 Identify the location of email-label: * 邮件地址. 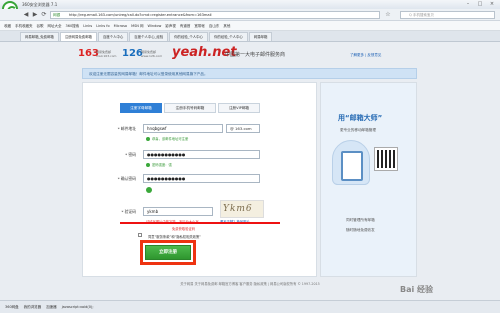
(126, 128).